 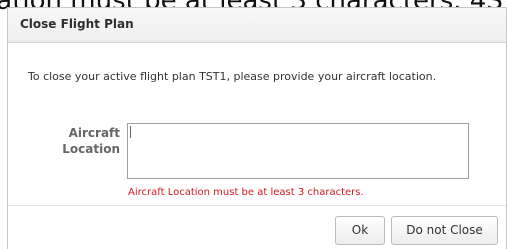 I want to click on dialog-footer-divider, so click(x=257, y=205).